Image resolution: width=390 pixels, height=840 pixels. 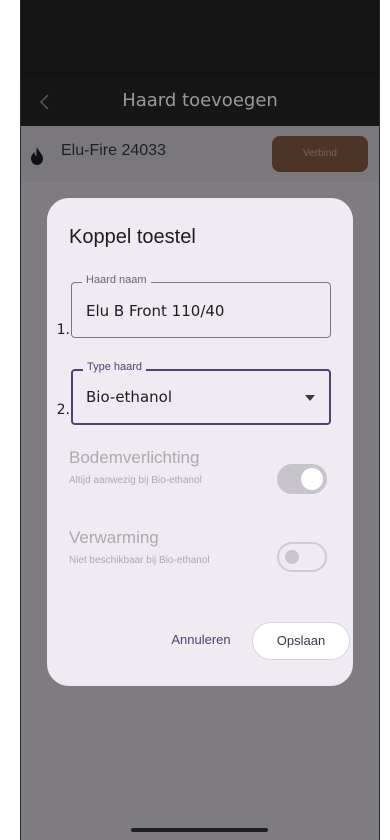 What do you see at coordinates (114, 537) in the screenshot?
I see `heating-title: Verwarming` at bounding box center [114, 537].